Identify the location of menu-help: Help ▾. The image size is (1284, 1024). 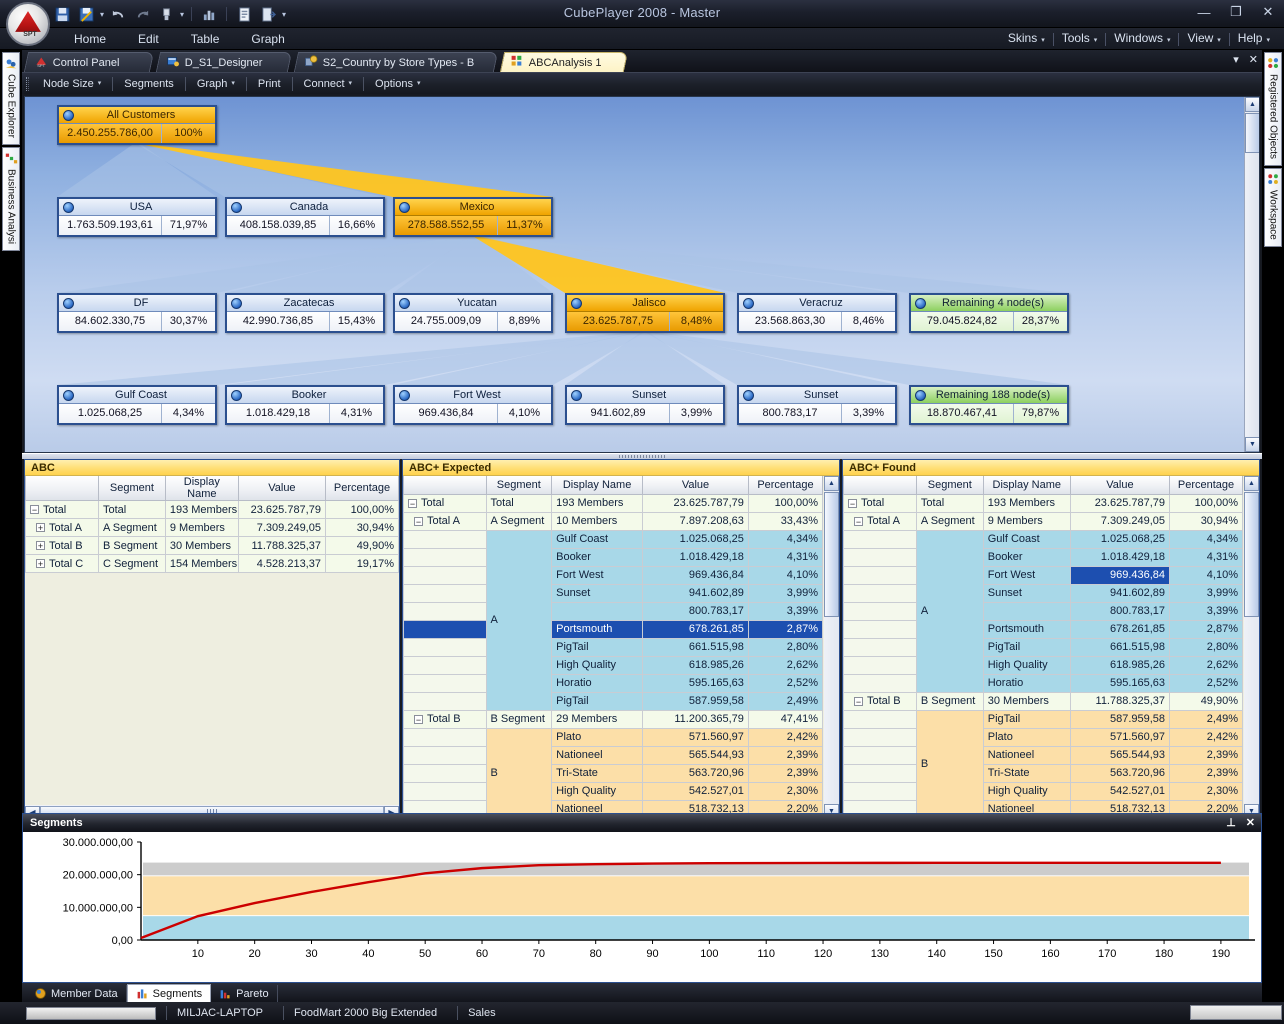
(1254, 39).